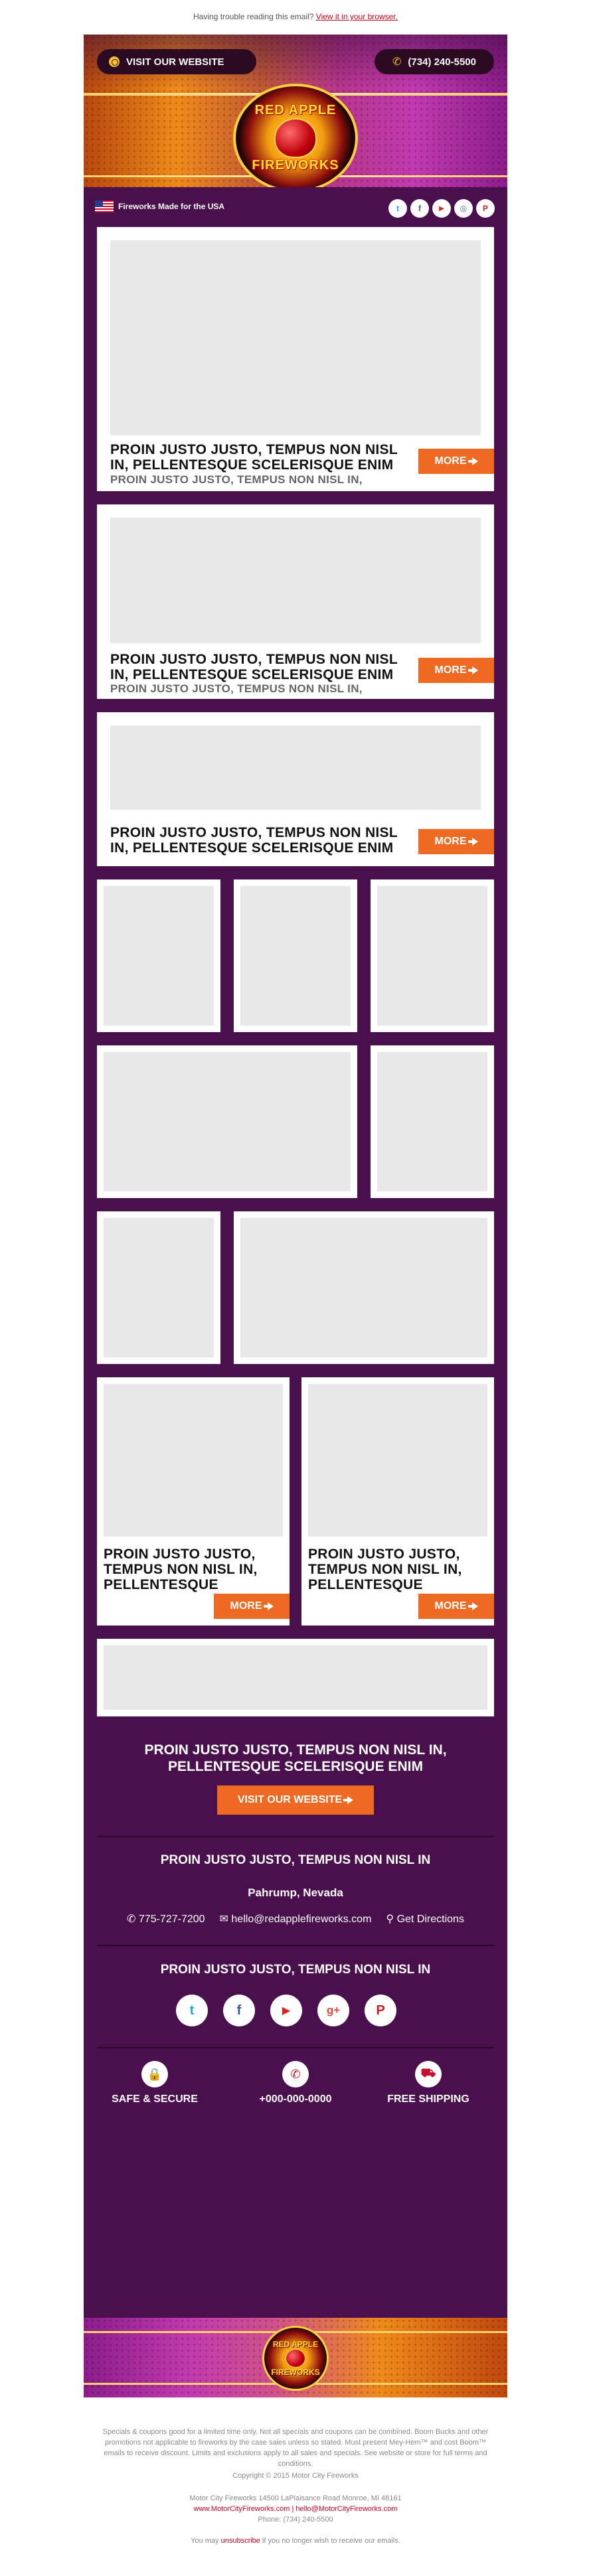 Image resolution: width=591 pixels, height=2576 pixels. Describe the element at coordinates (425, 1919) in the screenshot. I see `directions-link: ⚲ Get Directions` at that location.